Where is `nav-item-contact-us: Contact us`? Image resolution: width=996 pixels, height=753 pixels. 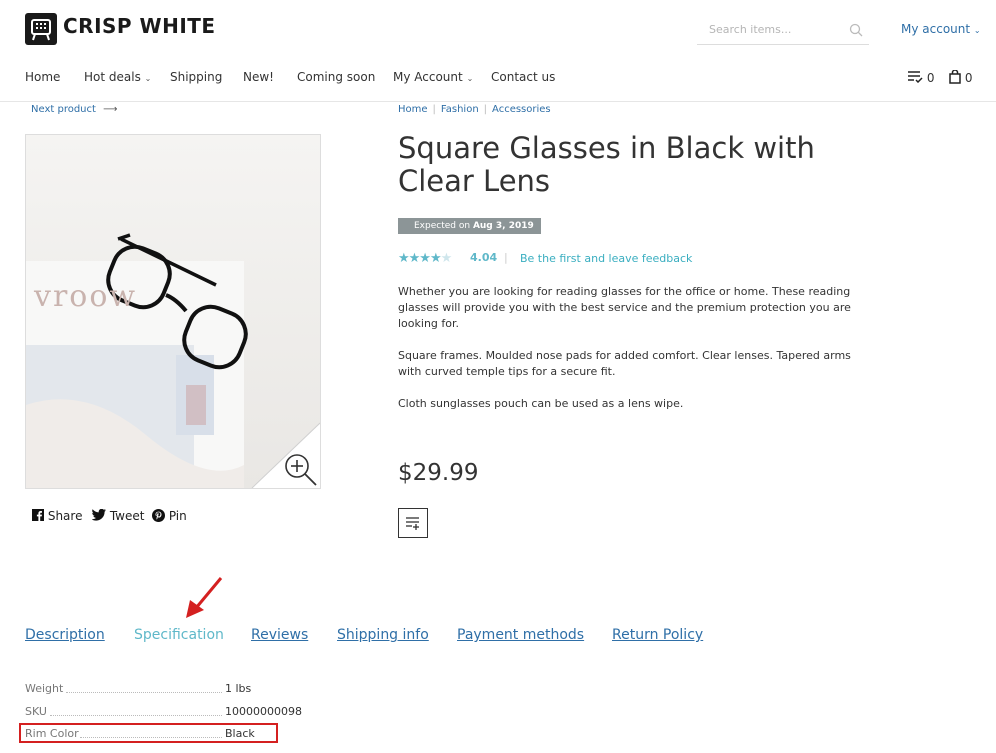
nav-item-contact-us: Contact us is located at coordinates (523, 77).